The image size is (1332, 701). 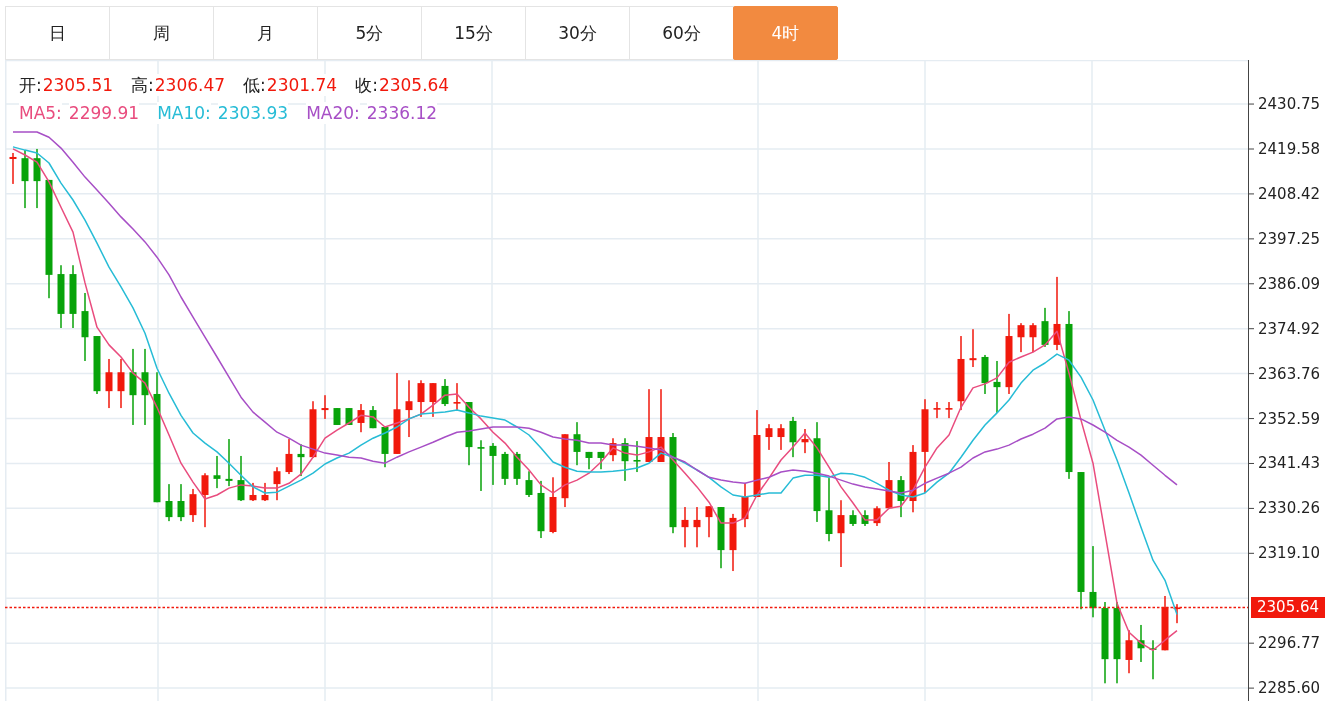 I want to click on legend-label: MA10:, so click(x=184, y=113).